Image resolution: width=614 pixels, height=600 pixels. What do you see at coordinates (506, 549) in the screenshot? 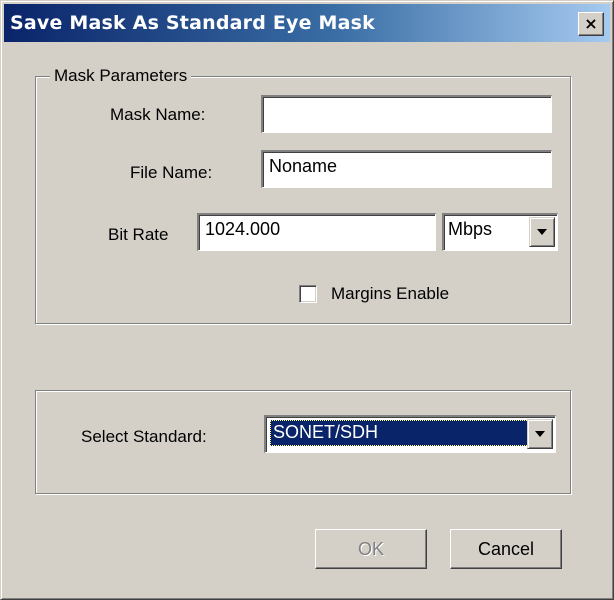
I see `cancel-button: Cancel` at bounding box center [506, 549].